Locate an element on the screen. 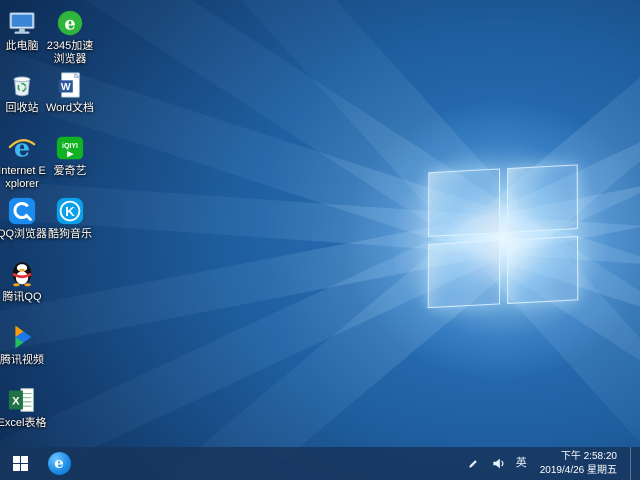 The height and width of the screenshot is (480, 640). internet-explorer-icon: e is located at coordinates (22, 147).